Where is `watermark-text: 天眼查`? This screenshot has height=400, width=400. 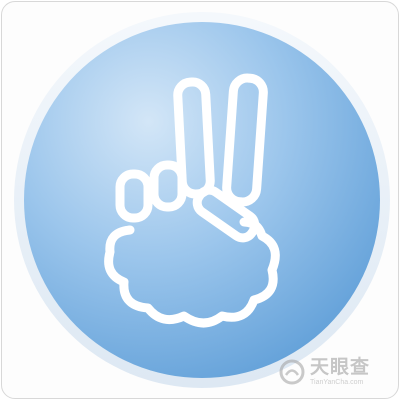 watermark-text: 天眼查 is located at coordinates (340, 367).